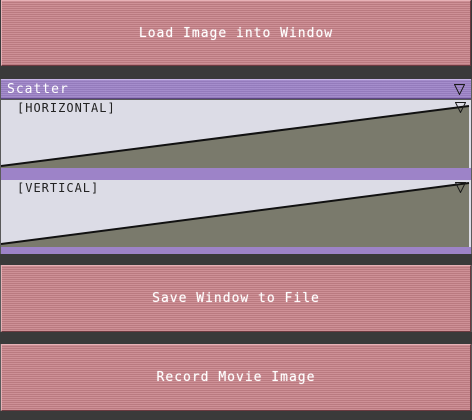 The height and width of the screenshot is (420, 472). Describe the element at coordinates (236, 89) in the screenshot. I see `scatter-dropdown: Scatter` at that location.